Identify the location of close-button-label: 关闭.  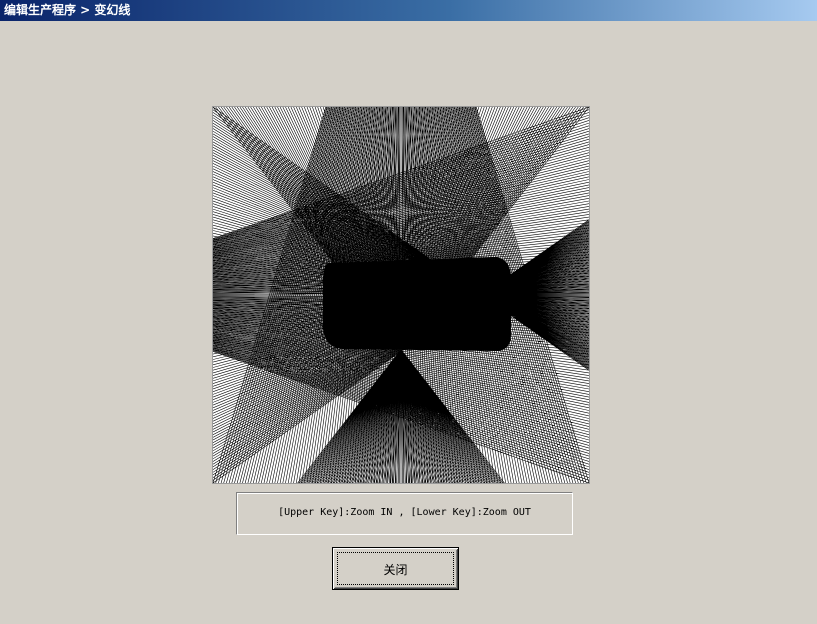
(395, 570).